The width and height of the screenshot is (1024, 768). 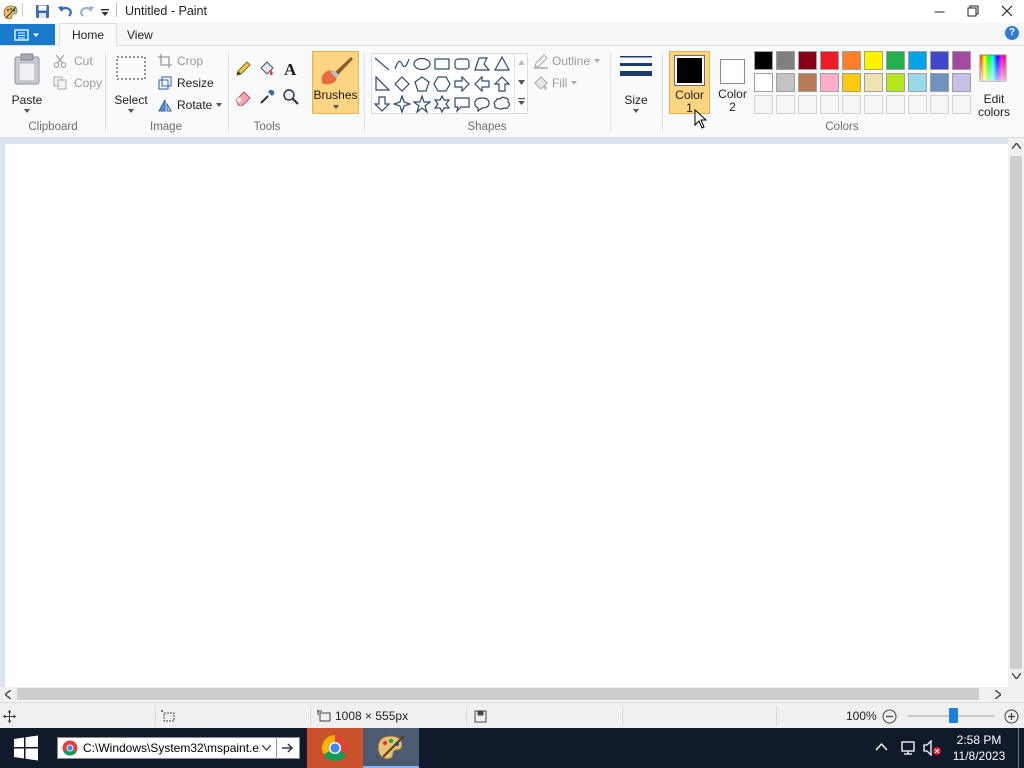 What do you see at coordinates (335, 82) in the screenshot?
I see `brushes-button: Brushes` at bounding box center [335, 82].